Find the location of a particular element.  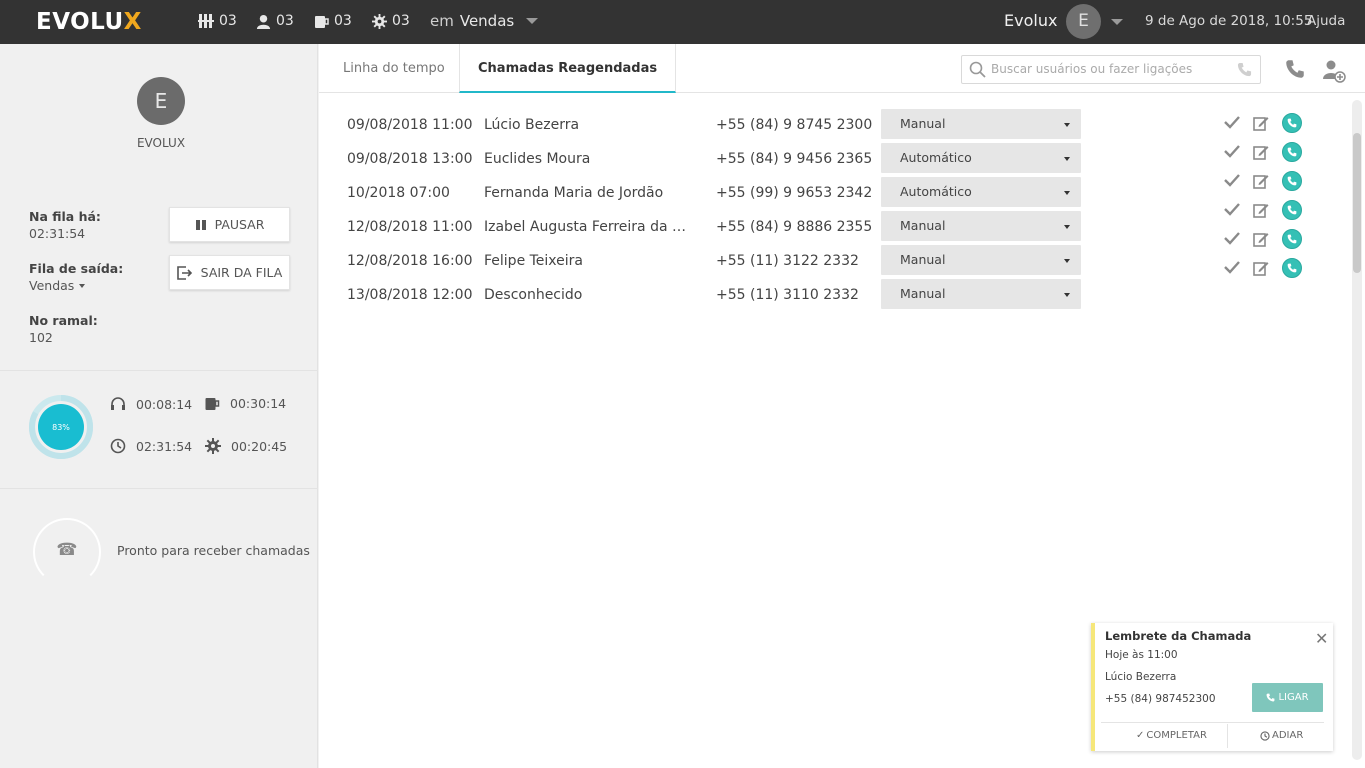

dial-phone-icon is located at coordinates (1295, 69).